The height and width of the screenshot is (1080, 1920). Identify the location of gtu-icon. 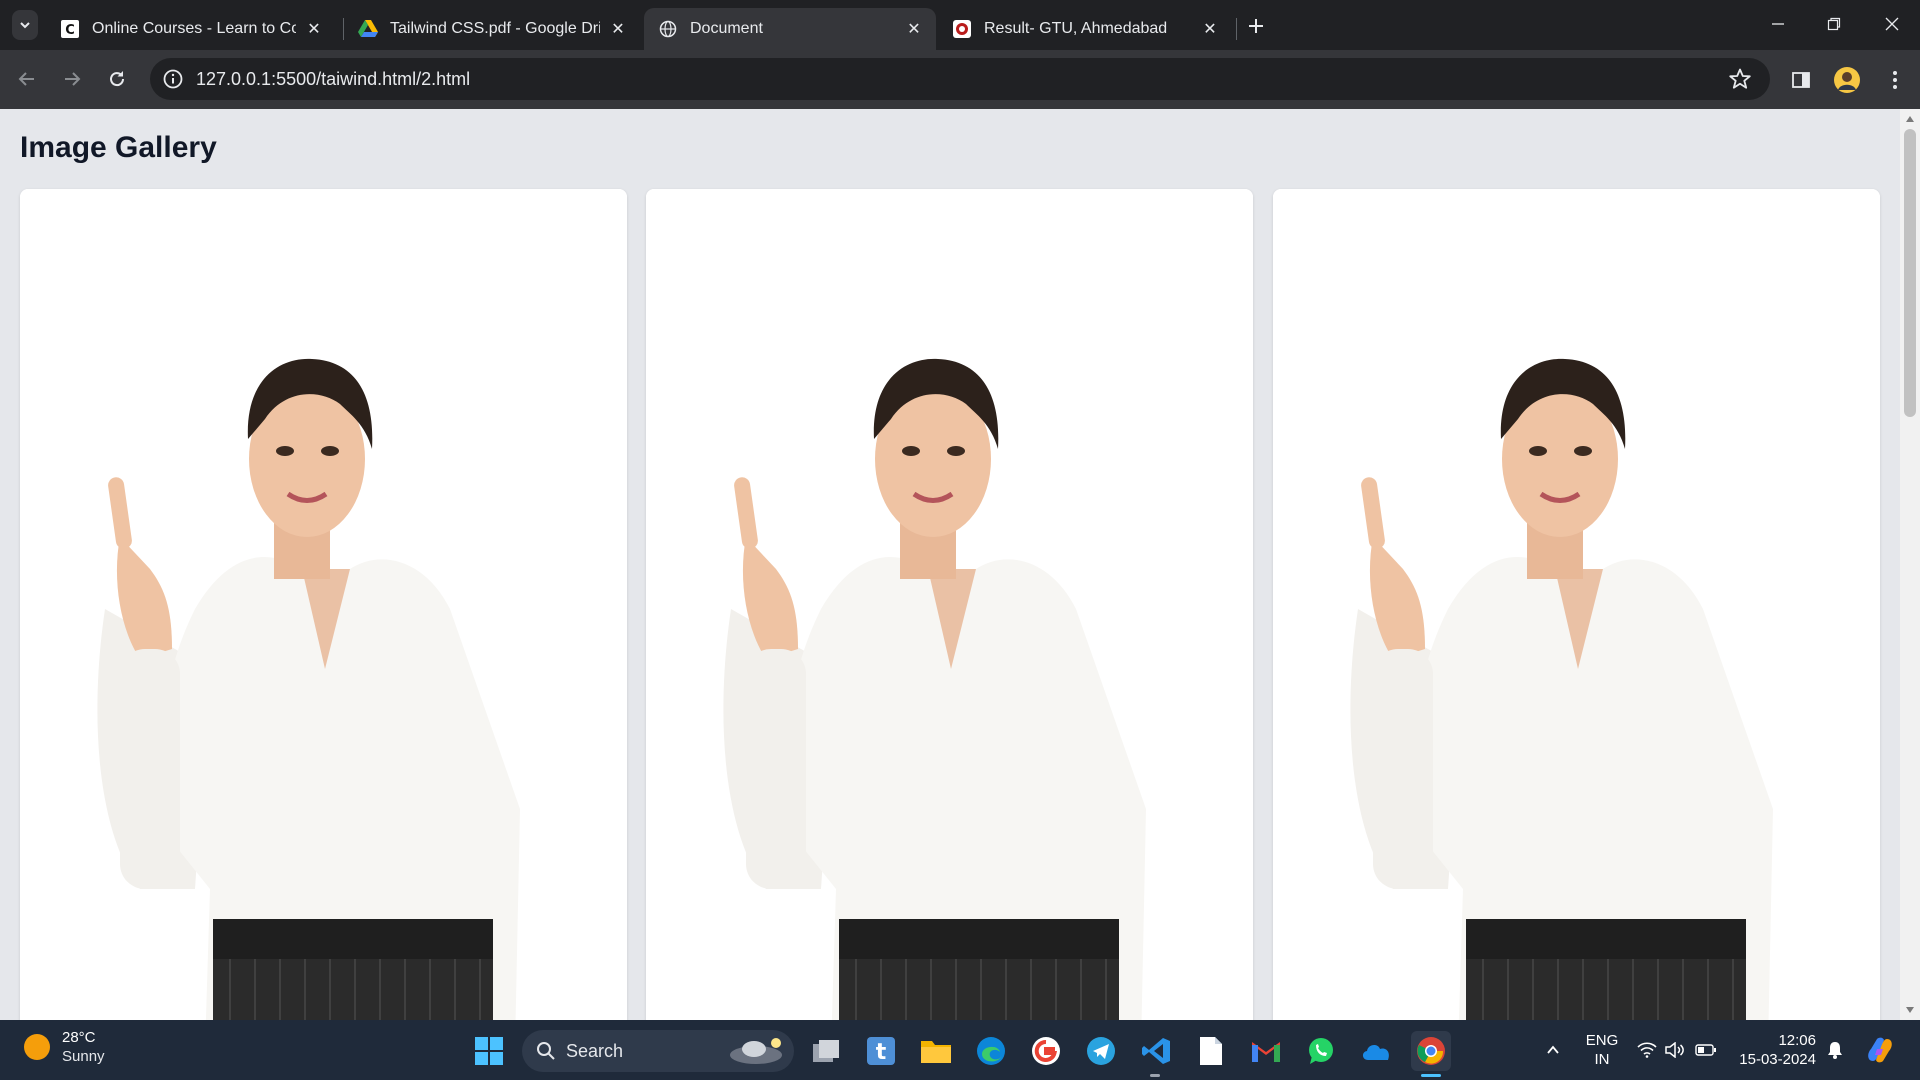
(962, 29).